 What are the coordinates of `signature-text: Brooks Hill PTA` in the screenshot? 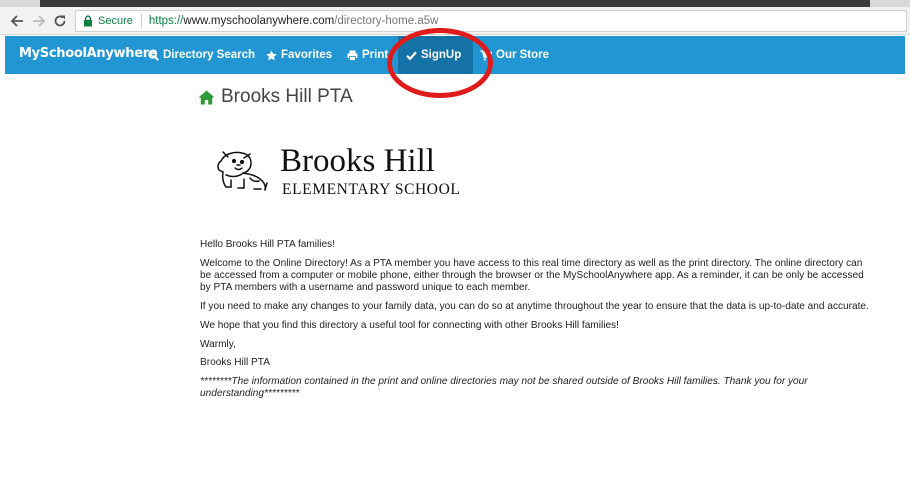 It's located at (235, 363).